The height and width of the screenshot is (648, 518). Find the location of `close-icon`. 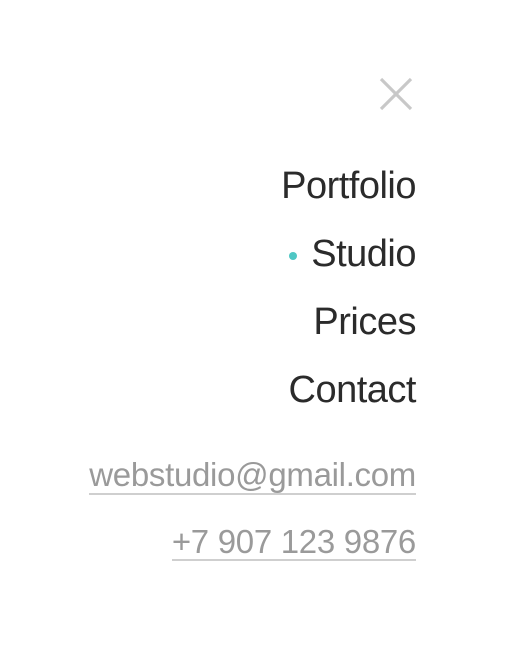

close-icon is located at coordinates (396, 94).